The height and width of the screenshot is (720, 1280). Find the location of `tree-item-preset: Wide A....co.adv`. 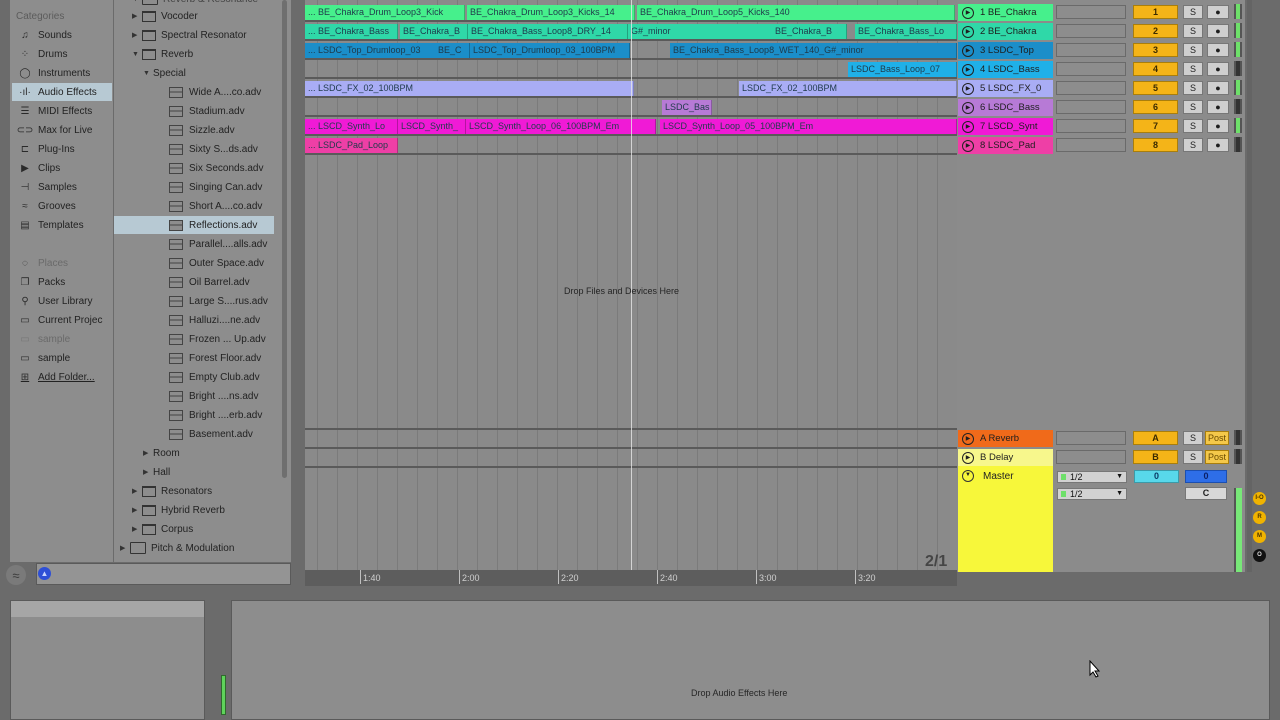

tree-item-preset: Wide A....co.adv is located at coordinates (194, 92).